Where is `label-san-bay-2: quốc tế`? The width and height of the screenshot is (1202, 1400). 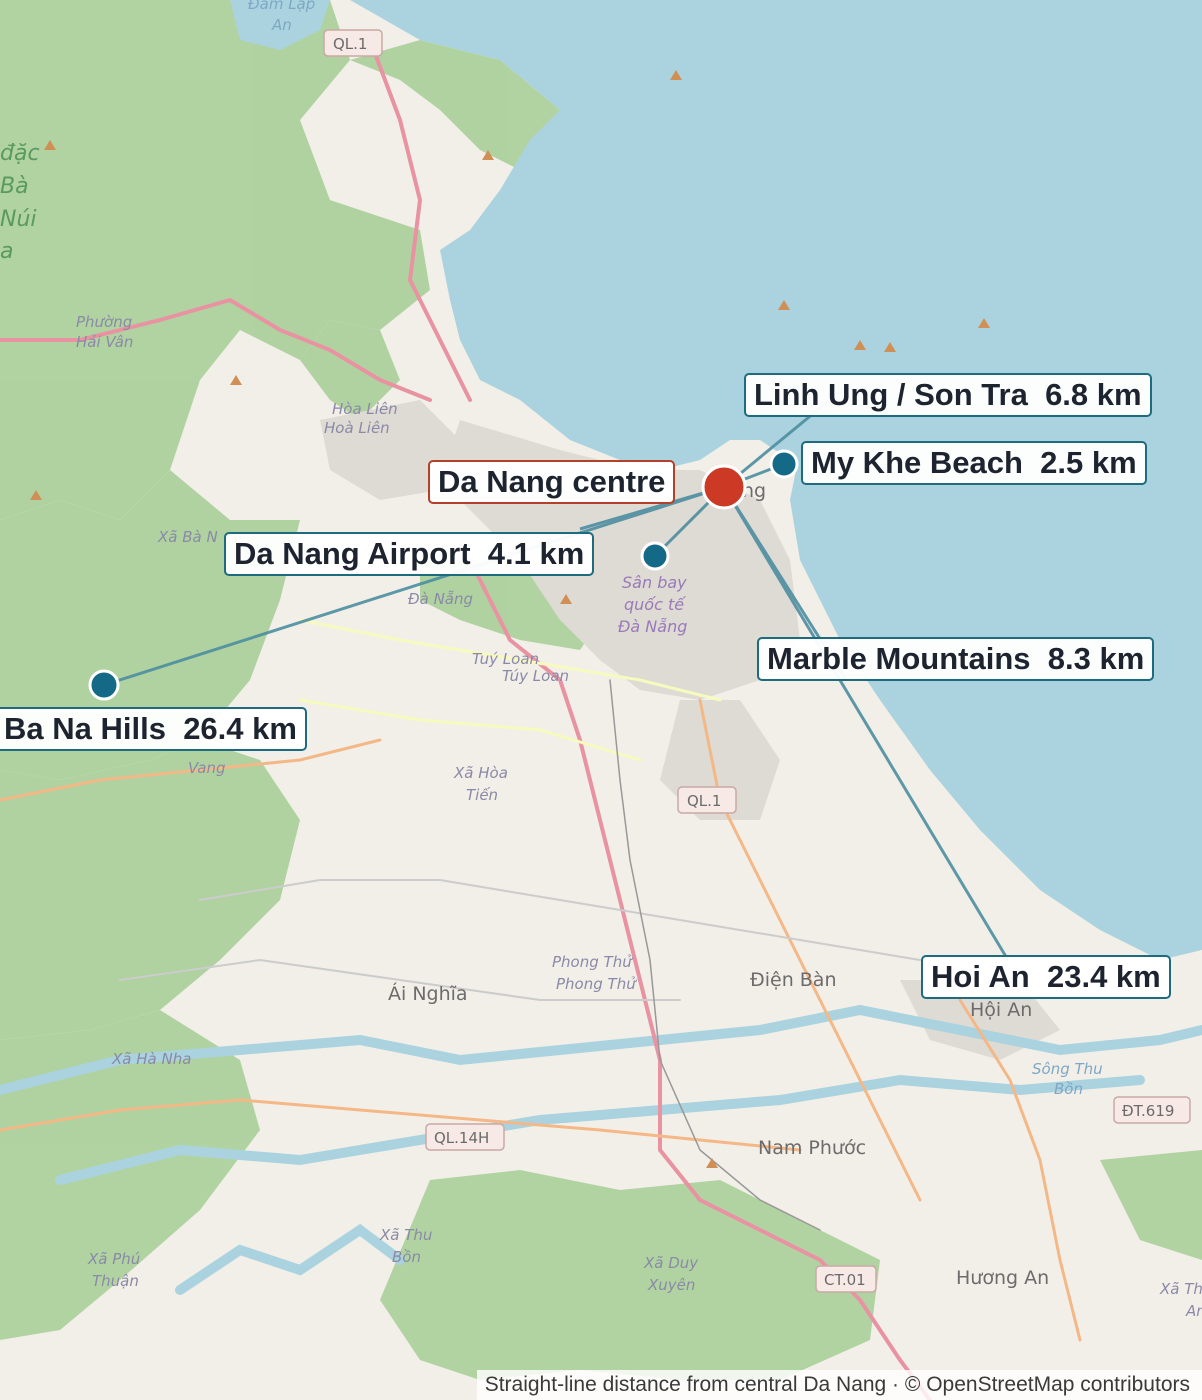 label-san-bay-2: quốc tế is located at coordinates (655, 604).